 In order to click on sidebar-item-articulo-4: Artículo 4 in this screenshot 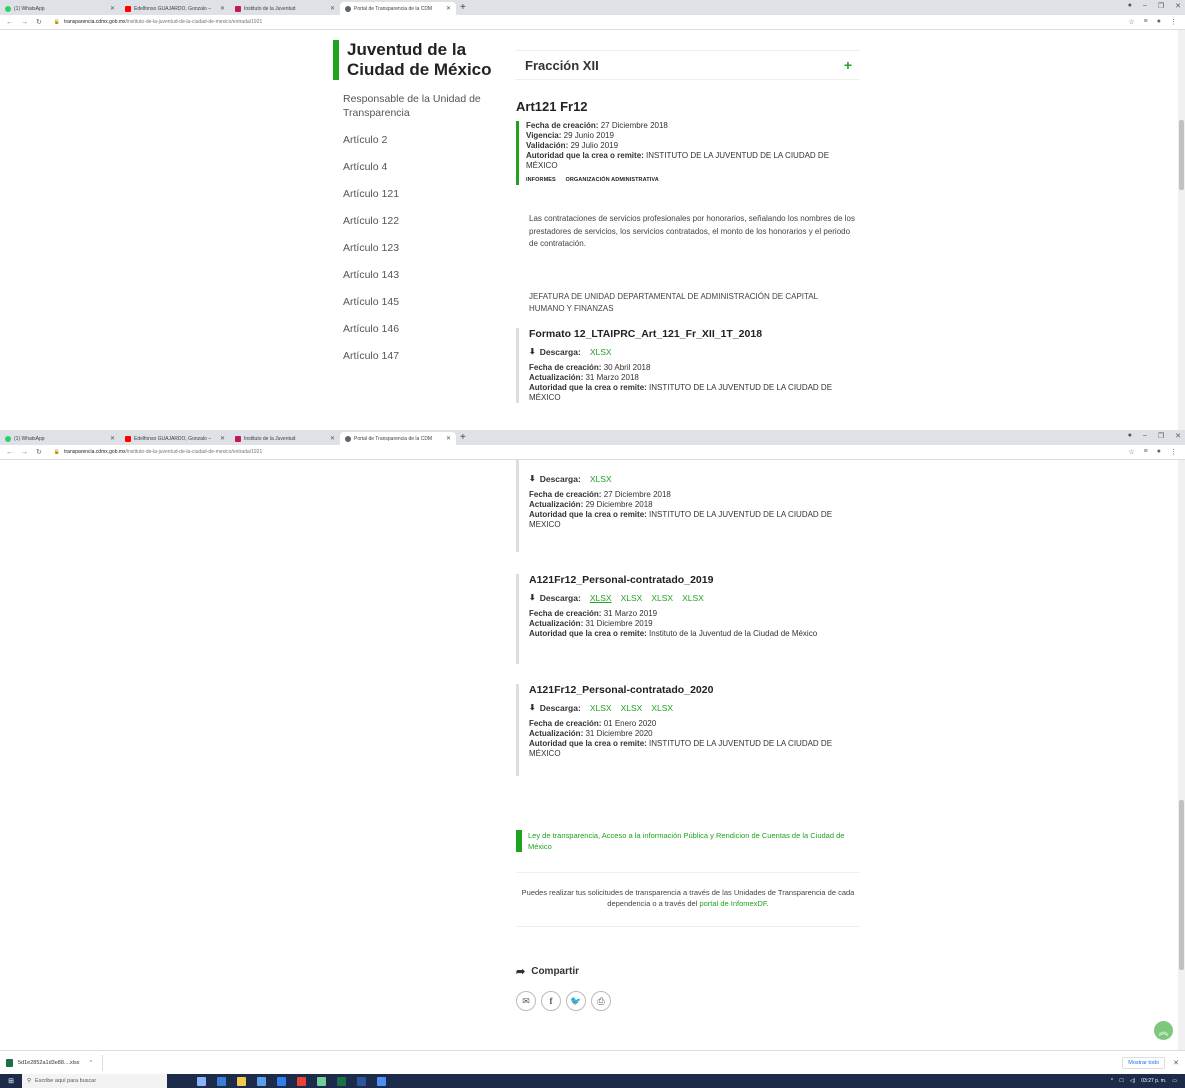, I will do `click(423, 167)`.